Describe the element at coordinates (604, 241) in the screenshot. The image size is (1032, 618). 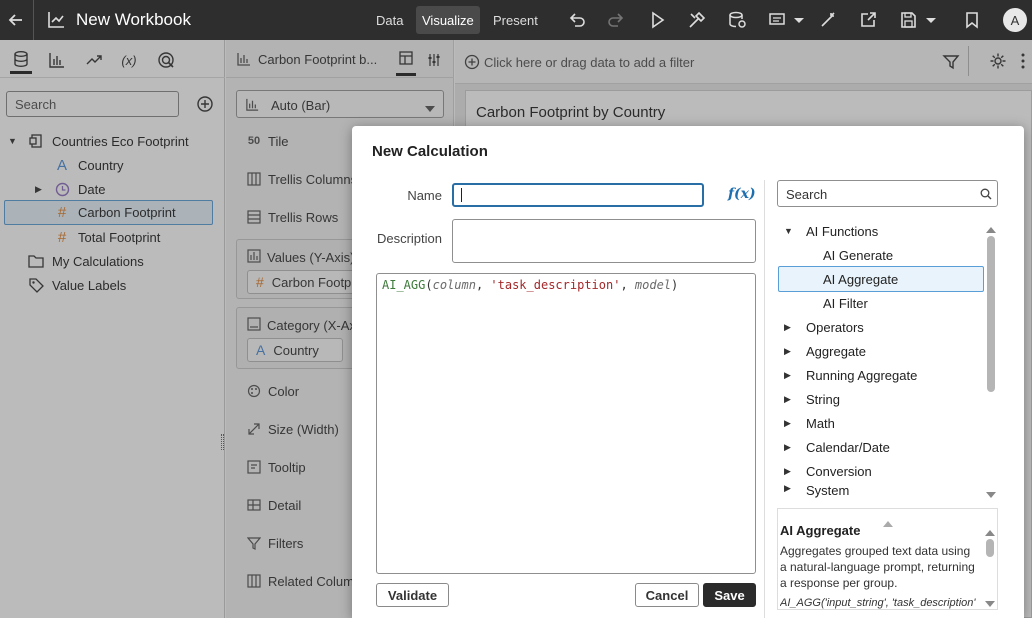
I see `description-textarea` at that location.